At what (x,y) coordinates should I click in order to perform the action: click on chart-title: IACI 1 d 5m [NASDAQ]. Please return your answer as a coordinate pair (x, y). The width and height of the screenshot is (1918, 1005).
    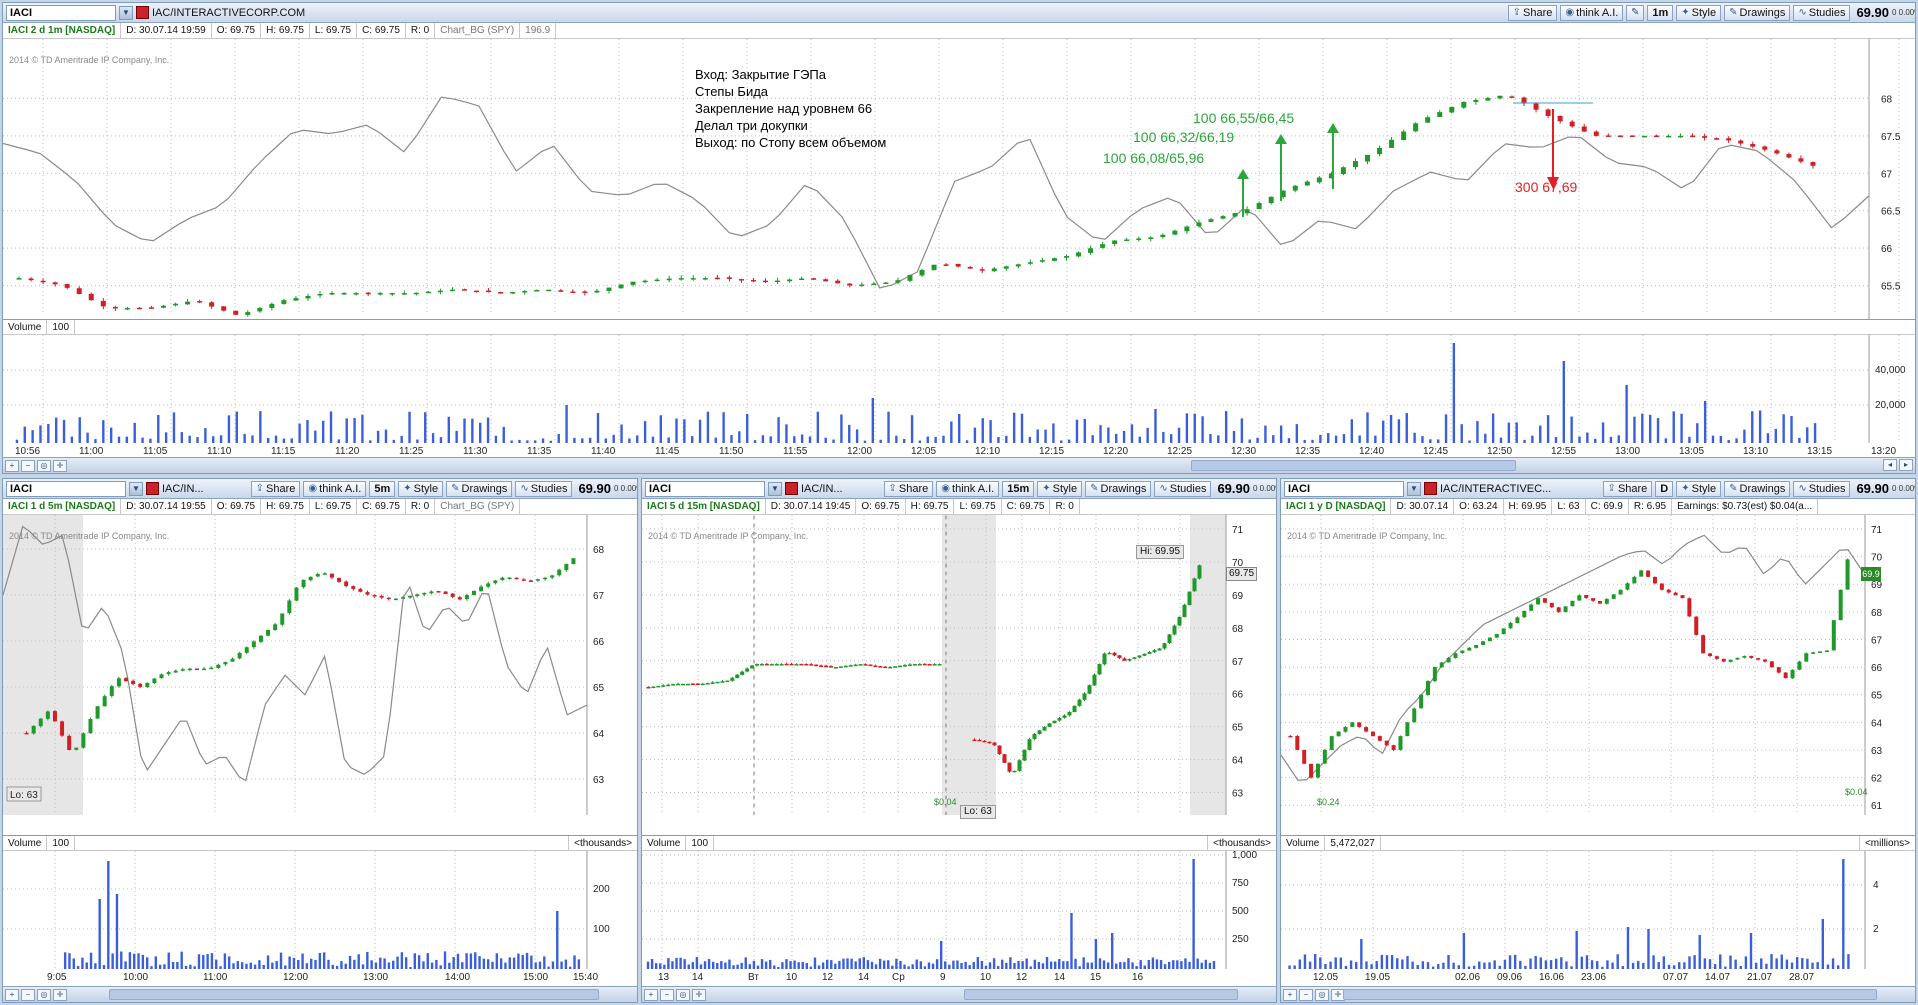
    Looking at the image, I should click on (62, 506).